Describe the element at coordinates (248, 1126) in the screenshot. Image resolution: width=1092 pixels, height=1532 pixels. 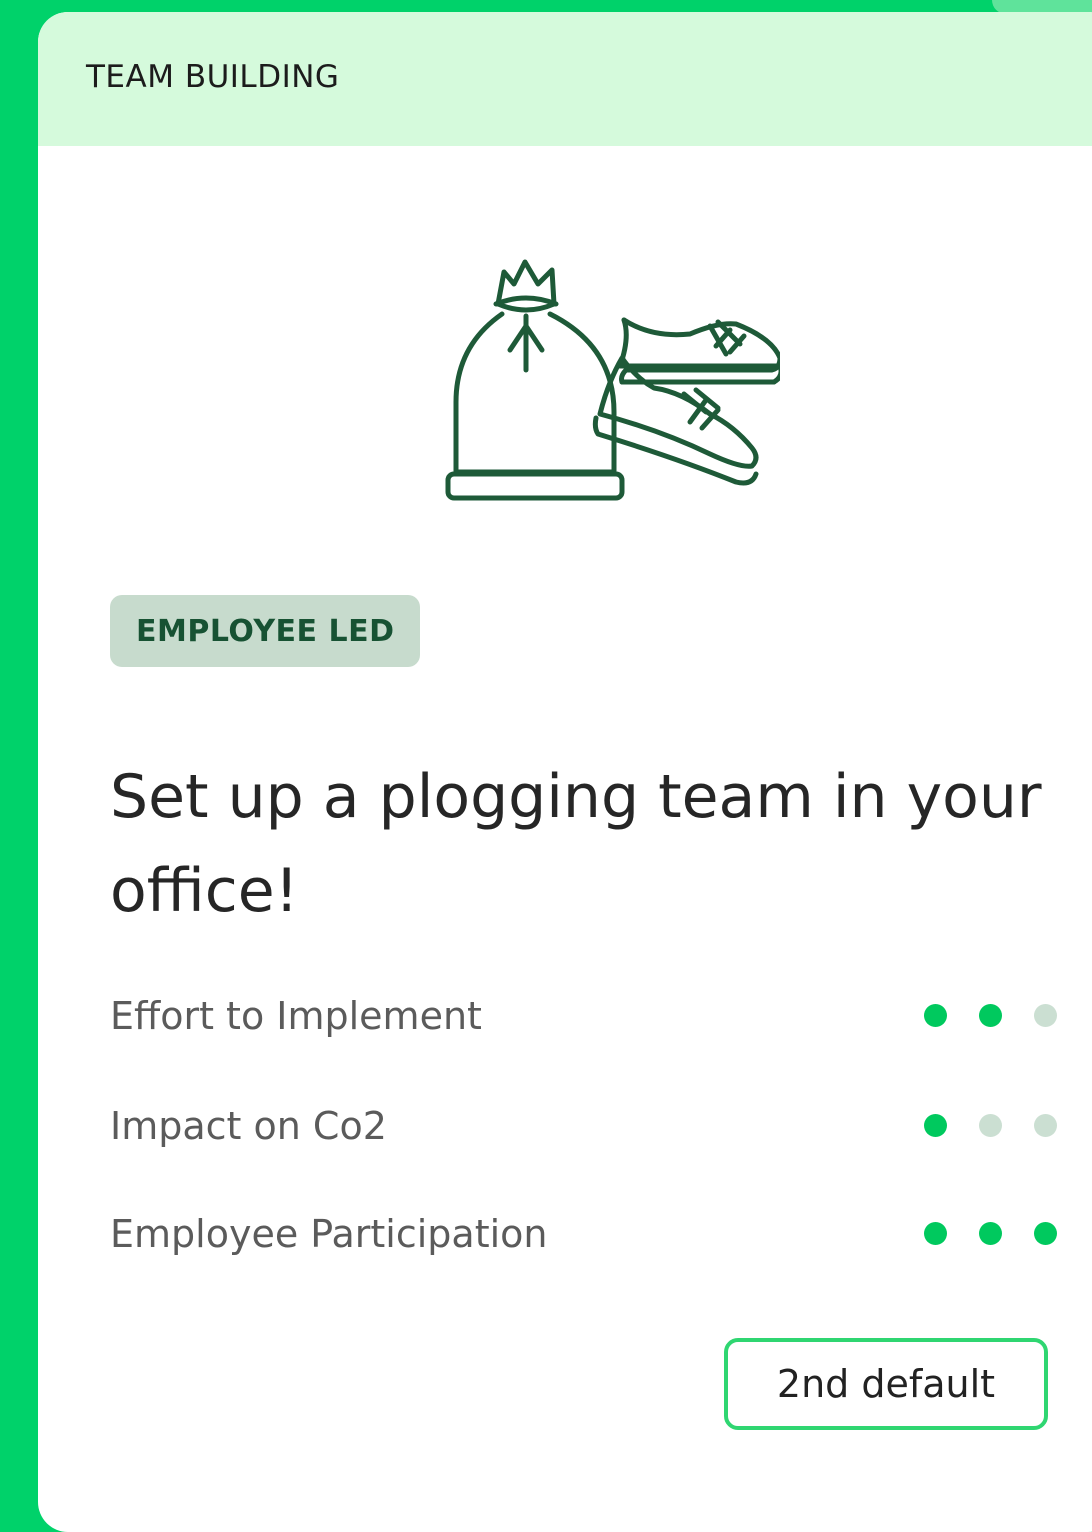
I see `metric-label-co2-impact: Impact on Co2` at that location.